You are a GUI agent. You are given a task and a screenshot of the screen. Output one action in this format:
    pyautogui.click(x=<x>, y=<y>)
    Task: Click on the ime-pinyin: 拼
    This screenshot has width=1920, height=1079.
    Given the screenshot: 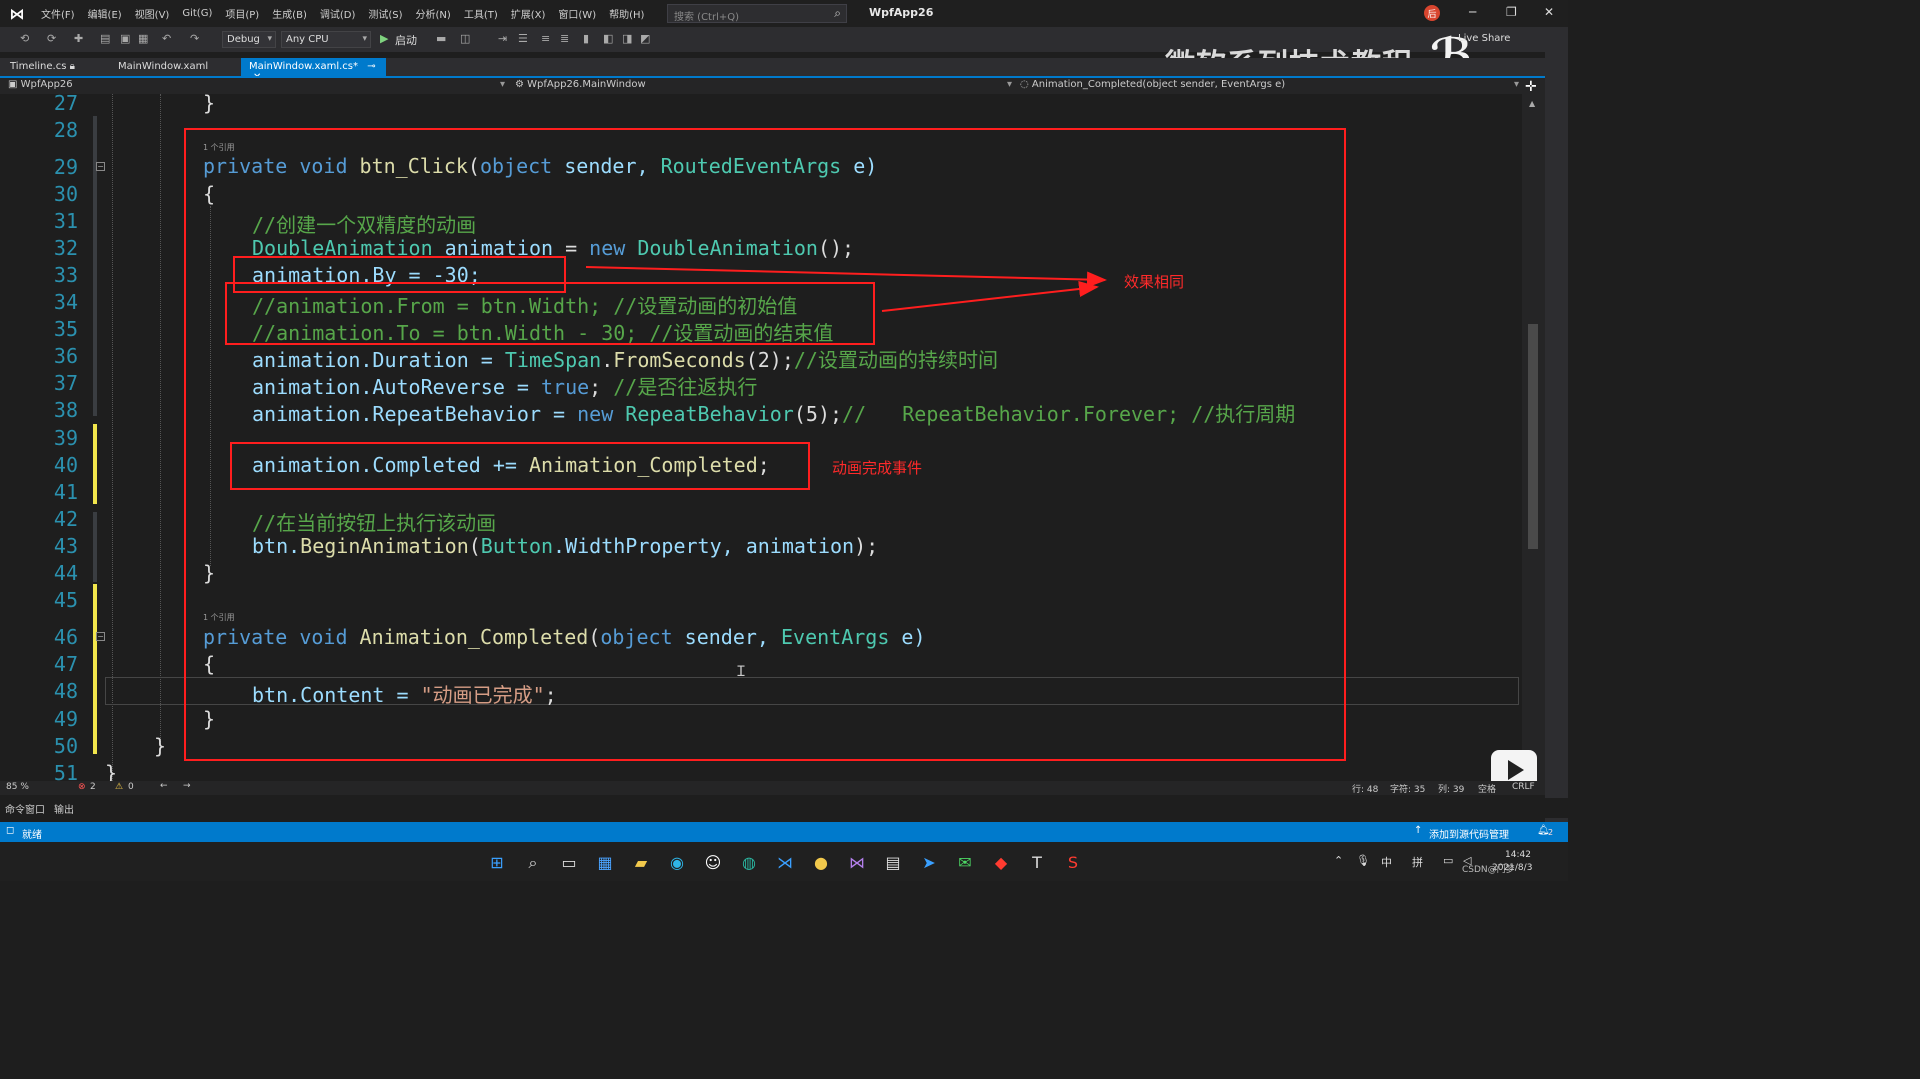 What is the action you would take?
    pyautogui.click(x=1417, y=862)
    